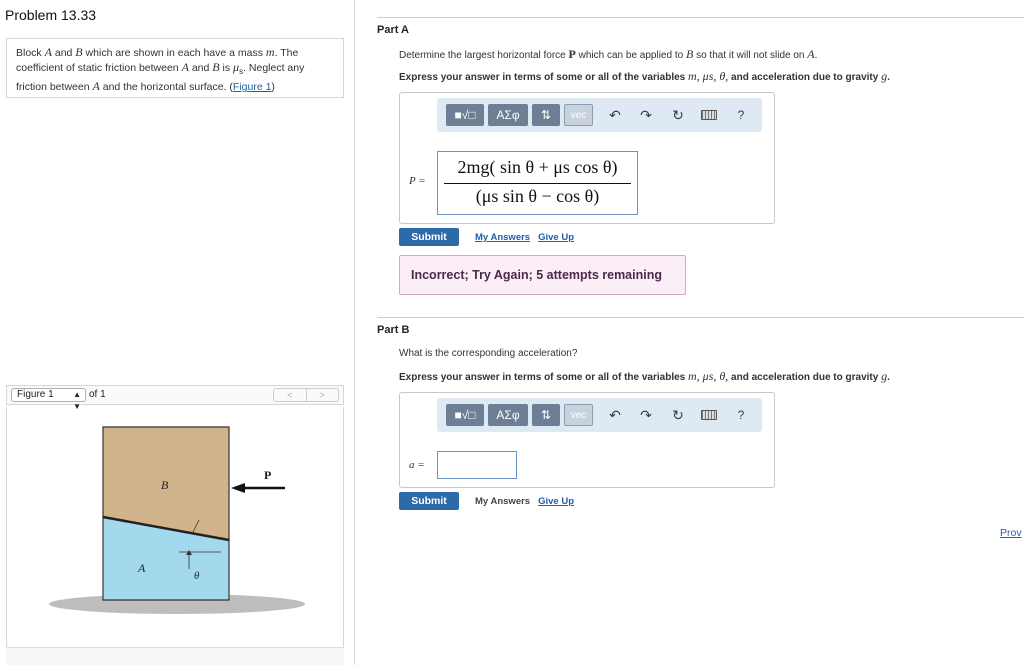 The image size is (1024, 665). What do you see at coordinates (417, 181) in the screenshot?
I see `part-a-variable: P =` at bounding box center [417, 181].